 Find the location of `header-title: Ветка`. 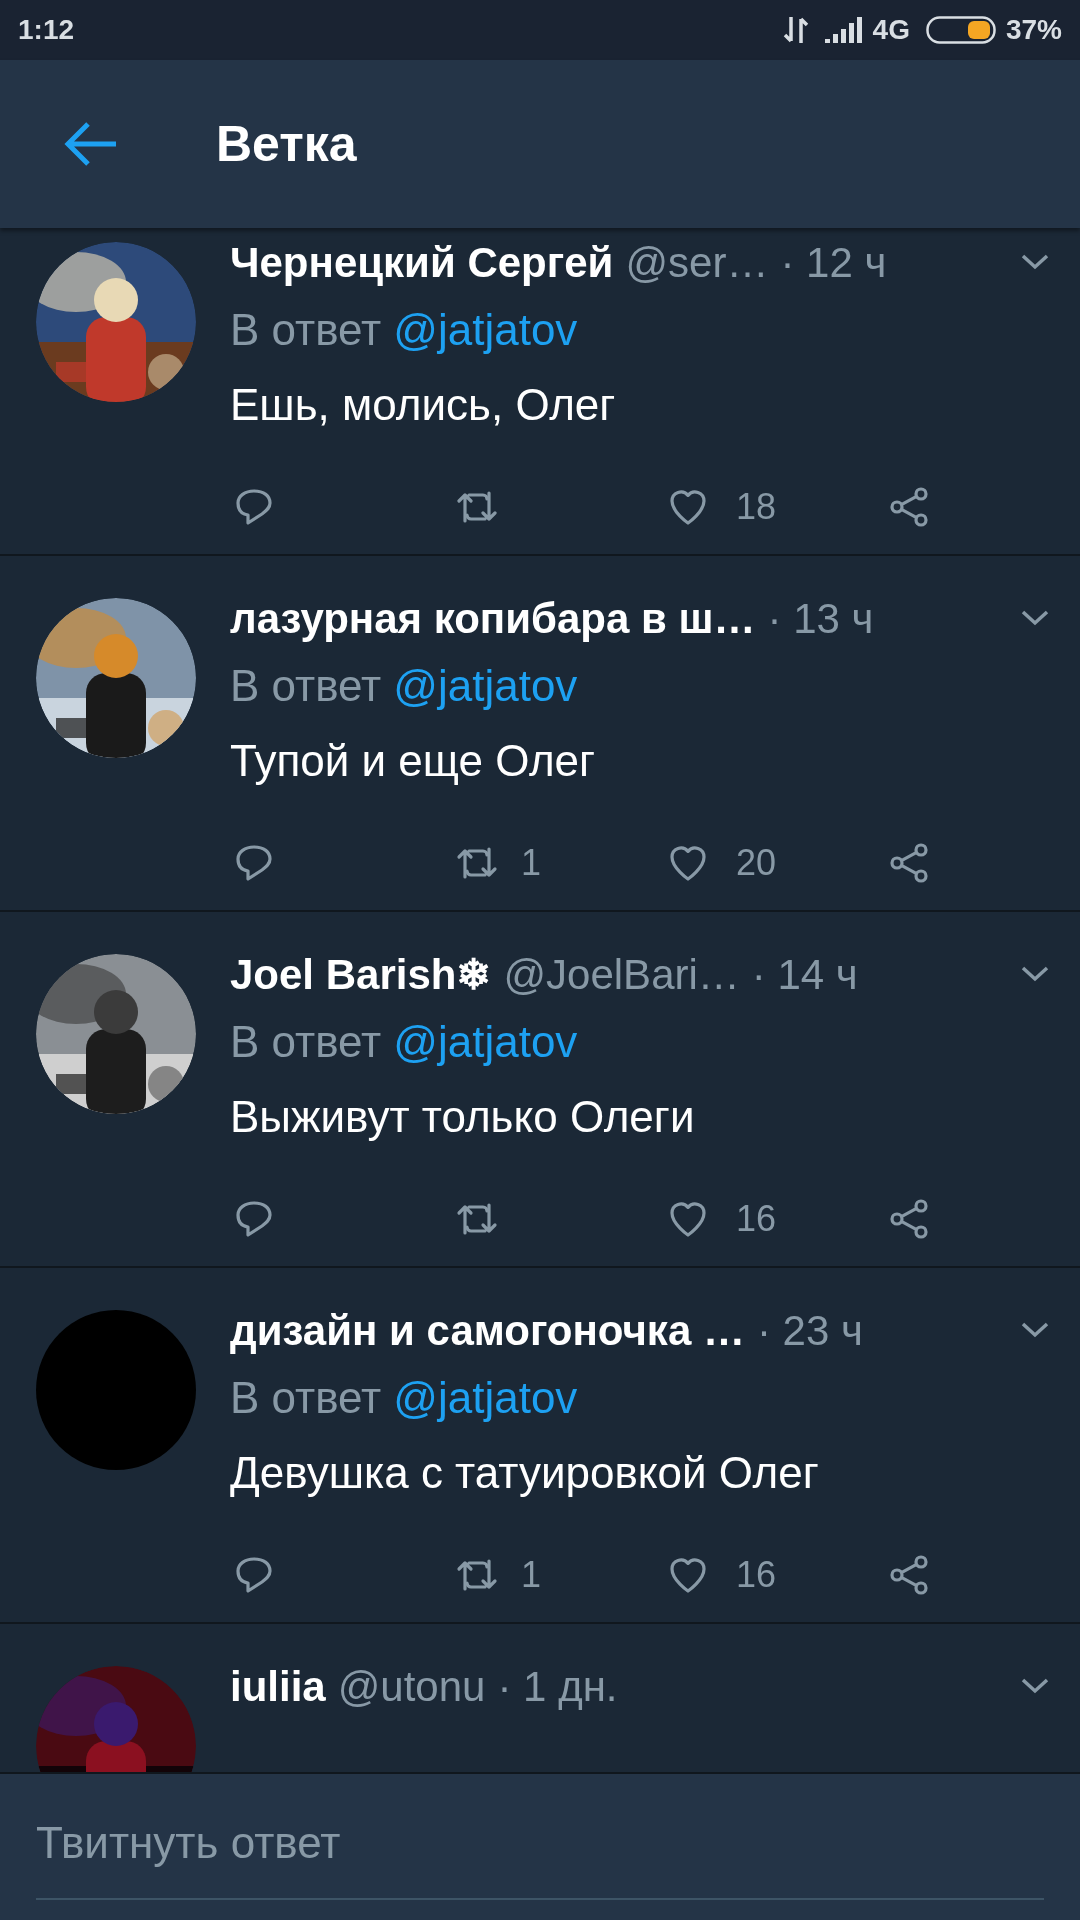

header-title: Ветка is located at coordinates (286, 144).